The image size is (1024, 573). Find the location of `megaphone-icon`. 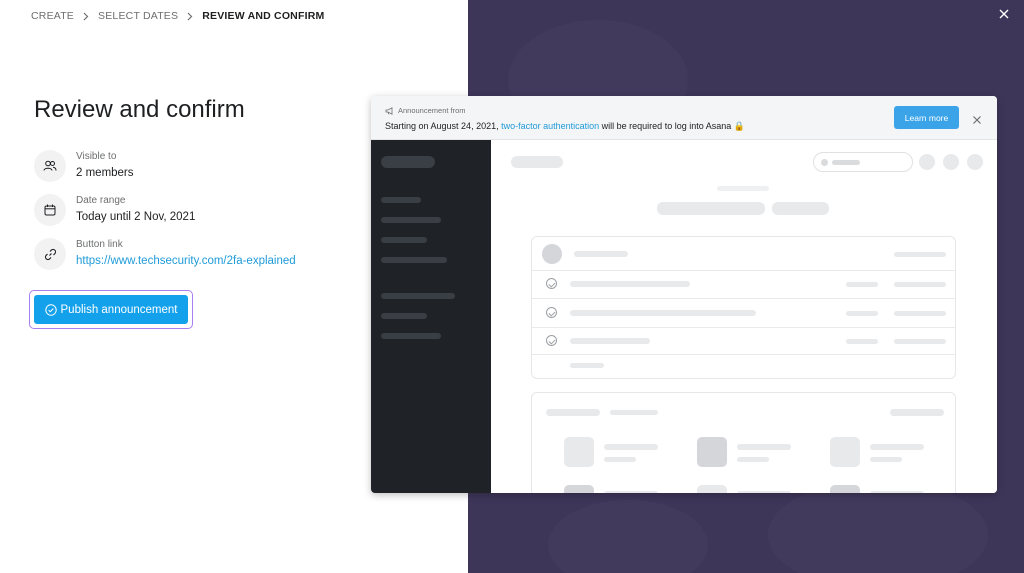

megaphone-icon is located at coordinates (389, 110).